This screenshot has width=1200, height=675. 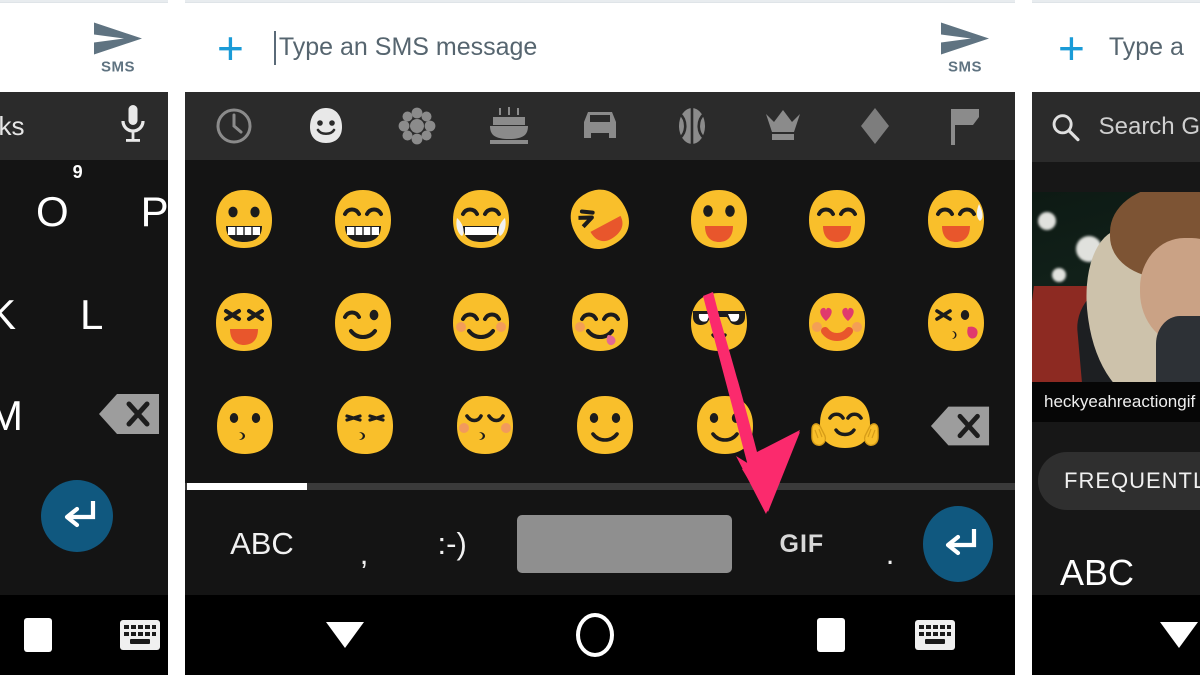 What do you see at coordinates (837, 323) in the screenshot?
I see `emoji-smiling-face-with-heart-eyes` at bounding box center [837, 323].